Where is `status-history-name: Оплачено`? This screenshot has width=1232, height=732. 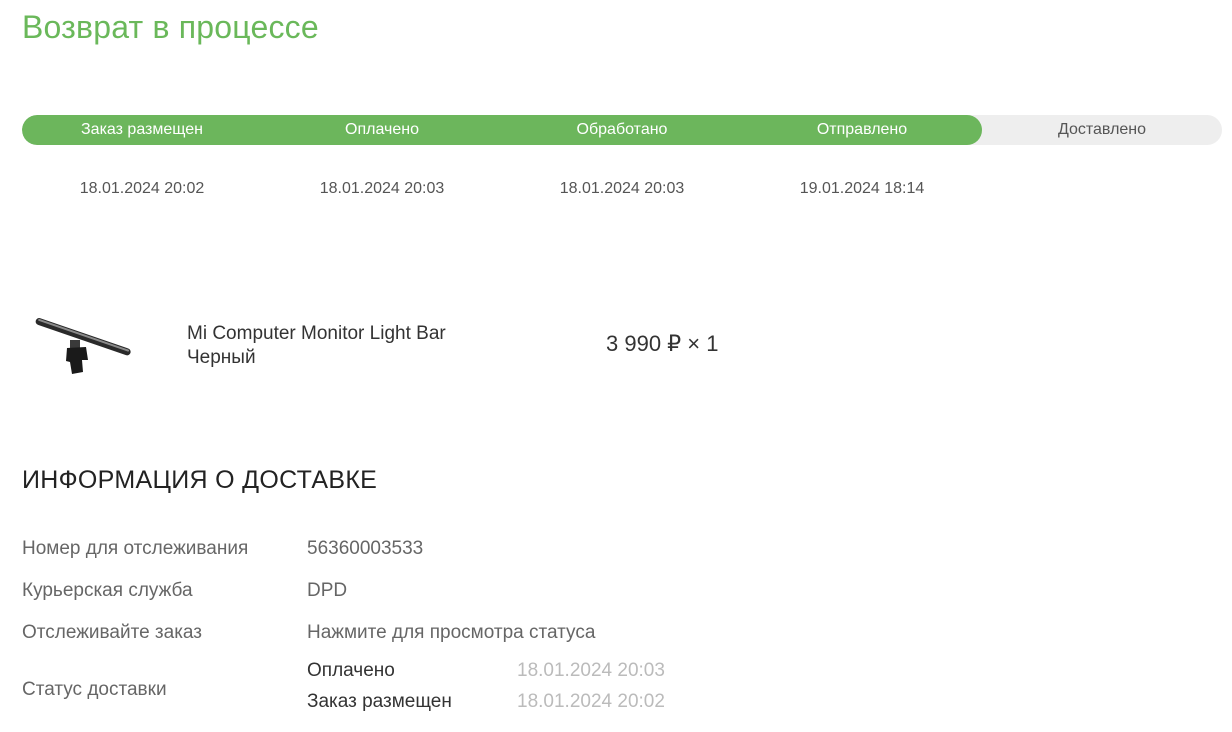 status-history-name: Оплачено is located at coordinates (351, 670).